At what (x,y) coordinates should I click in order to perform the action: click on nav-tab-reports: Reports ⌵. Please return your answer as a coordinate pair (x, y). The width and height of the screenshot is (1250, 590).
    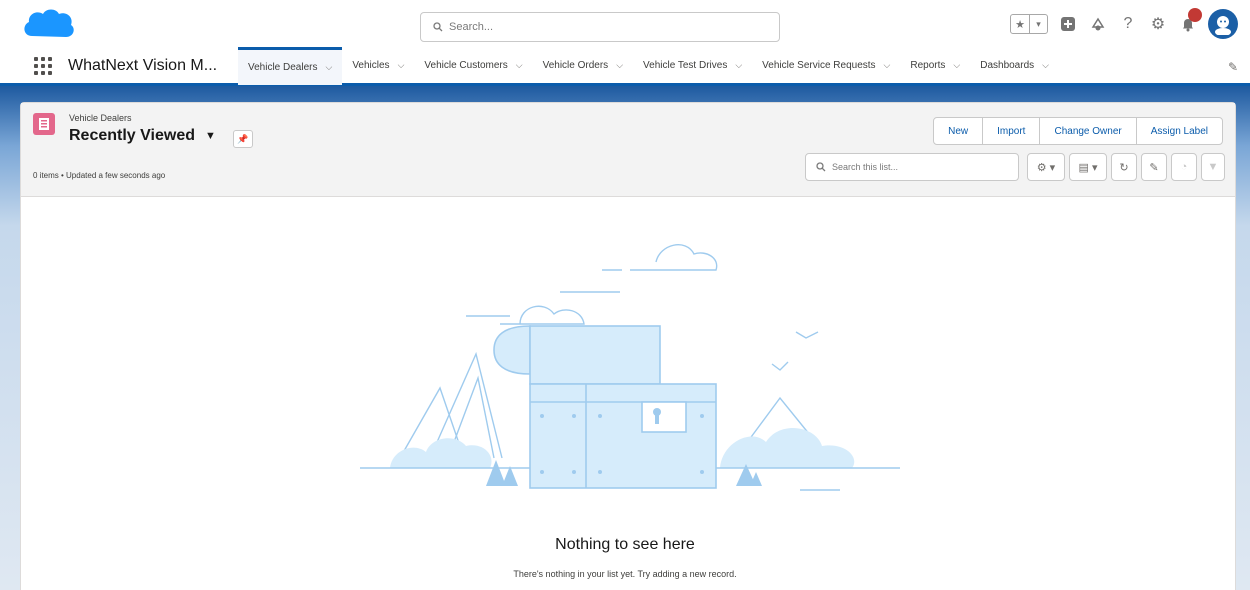
    Looking at the image, I should click on (935, 66).